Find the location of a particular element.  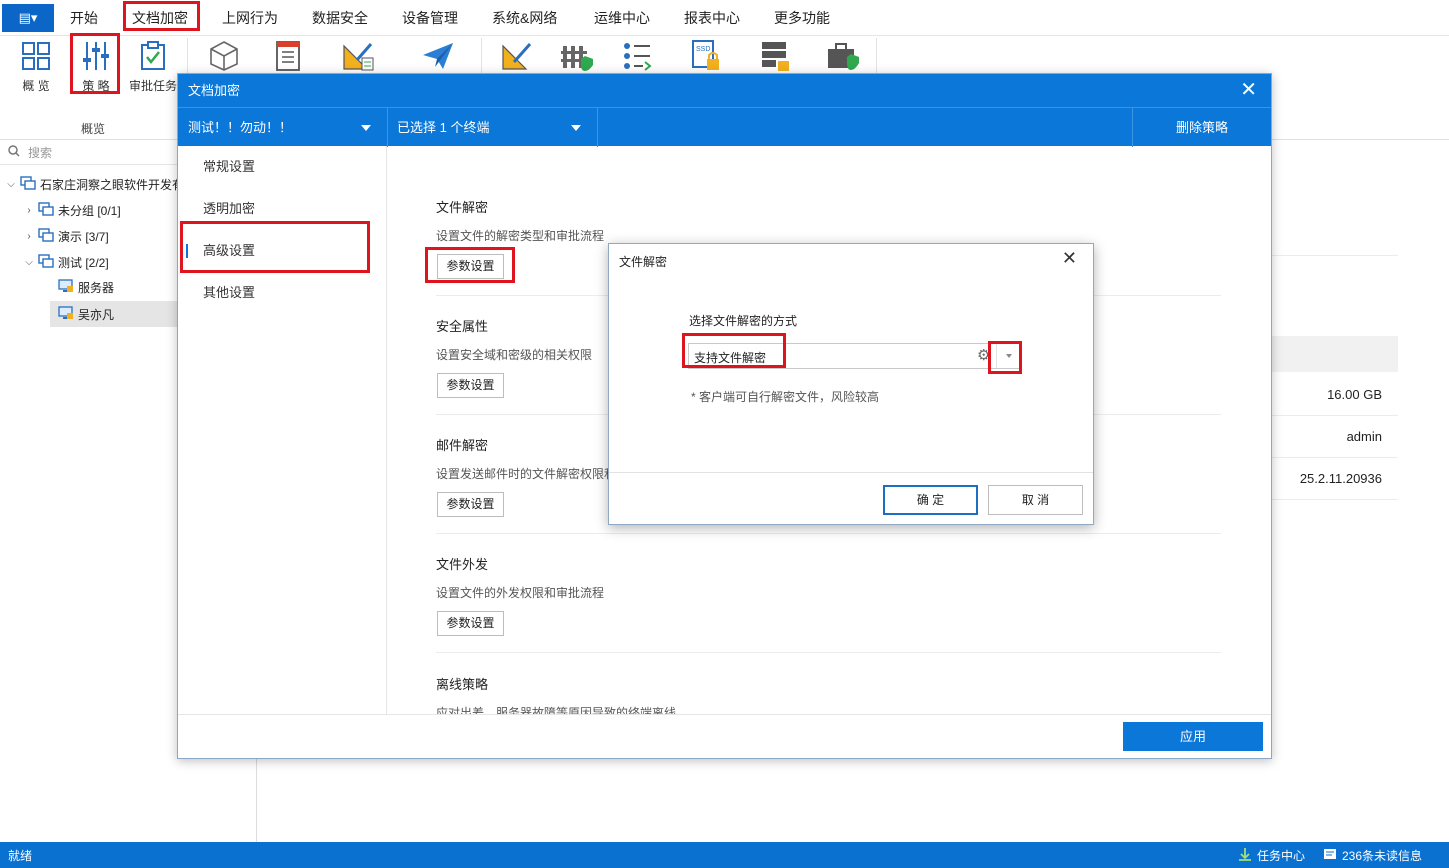

unread-messages-button: 236条未读信息 is located at coordinates (1372, 855).